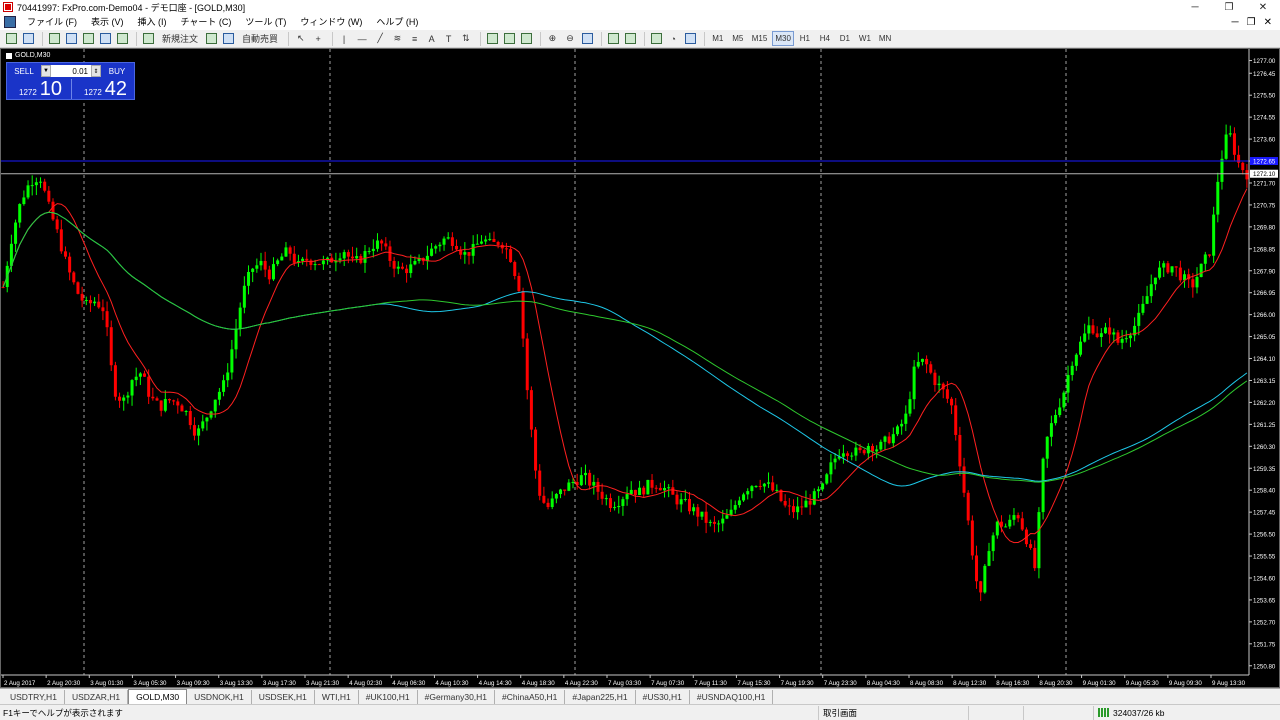  Describe the element at coordinates (1229, 7) in the screenshot. I see `maximize-button: ❐` at that location.